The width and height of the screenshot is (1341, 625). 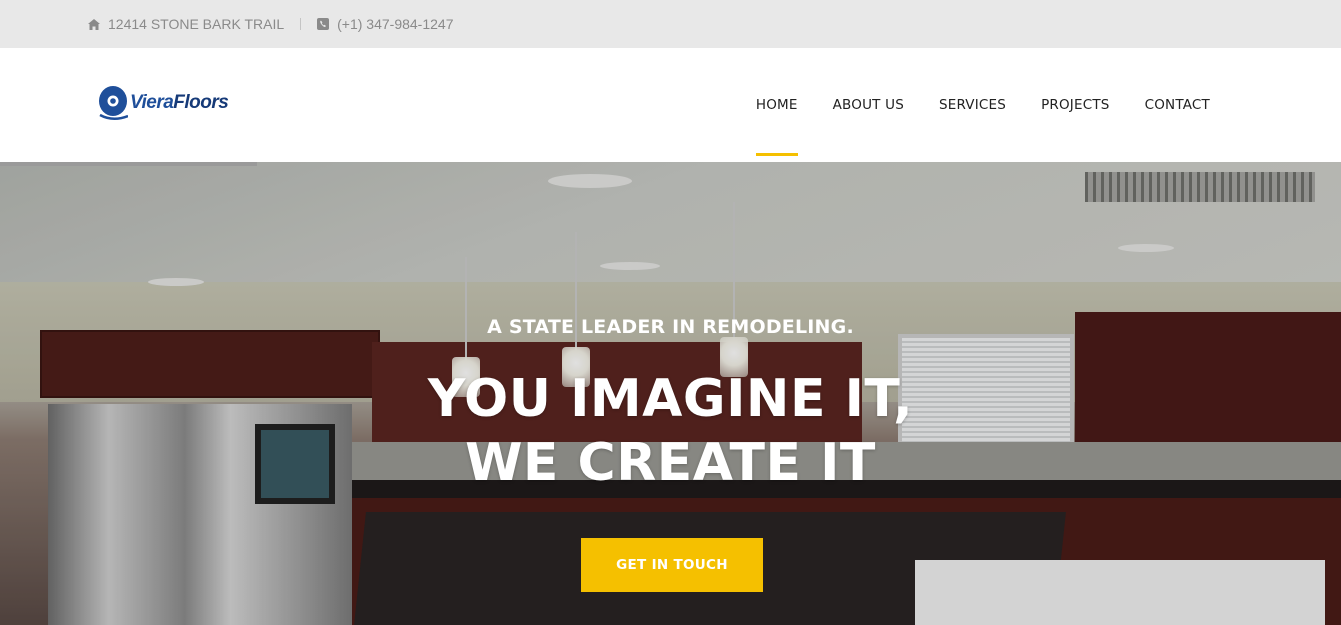 What do you see at coordinates (395, 24) in the screenshot?
I see `phone-text: (+1) 347-984-1247` at bounding box center [395, 24].